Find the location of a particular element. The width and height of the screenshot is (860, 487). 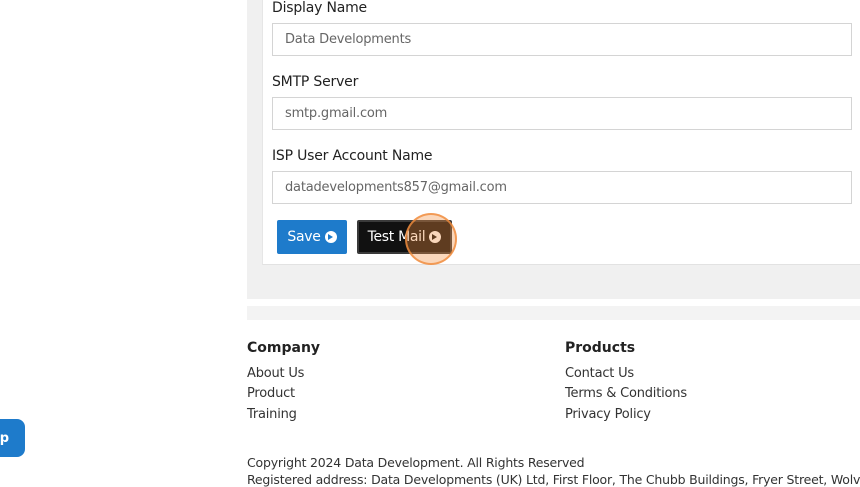

save-button: Save is located at coordinates (312, 237).